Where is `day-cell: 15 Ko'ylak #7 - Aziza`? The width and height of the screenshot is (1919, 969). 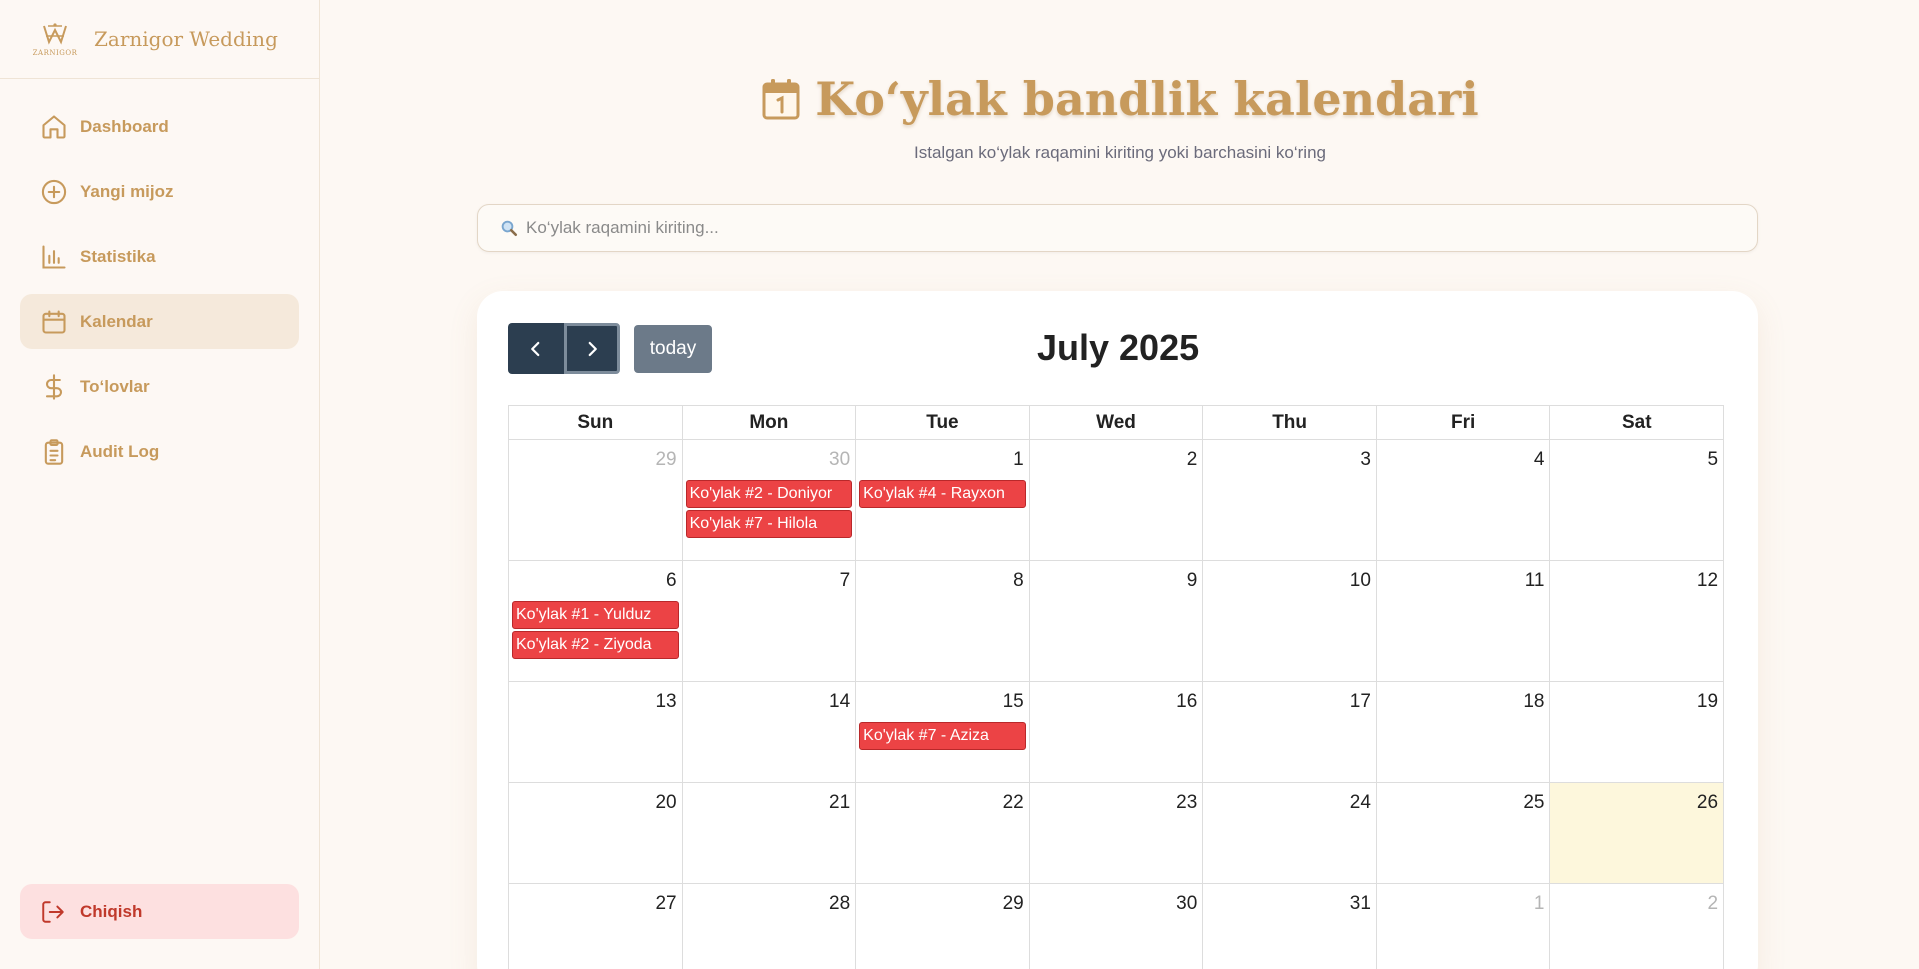
day-cell: 15 Ko'ylak #7 - Aziza is located at coordinates (943, 732).